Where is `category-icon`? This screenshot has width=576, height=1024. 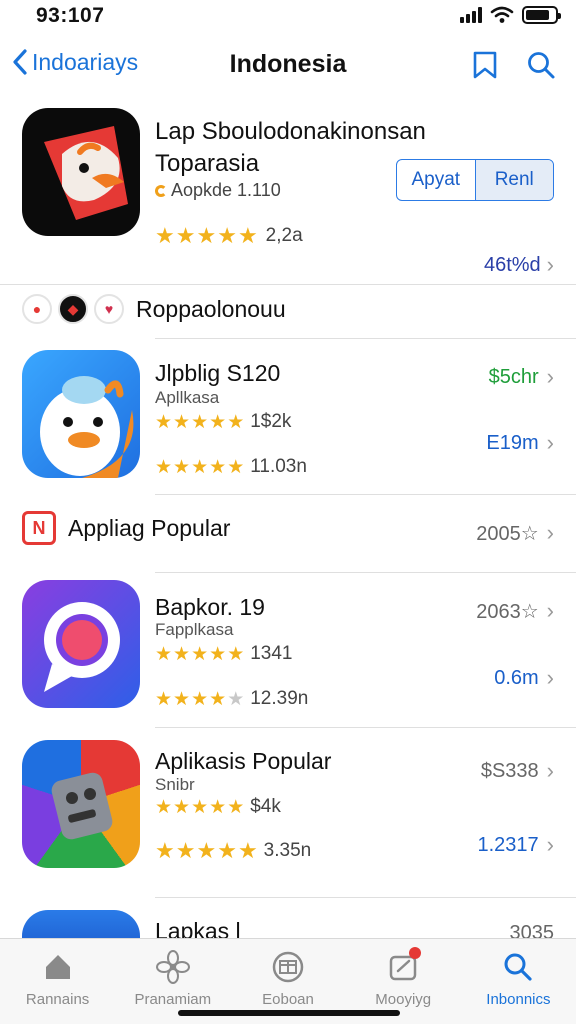 category-icon is located at coordinates (161, 190).